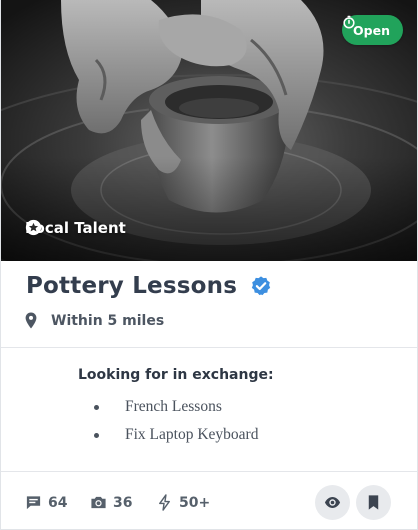  What do you see at coordinates (164, 502) in the screenshot?
I see `lightning-icon` at bounding box center [164, 502].